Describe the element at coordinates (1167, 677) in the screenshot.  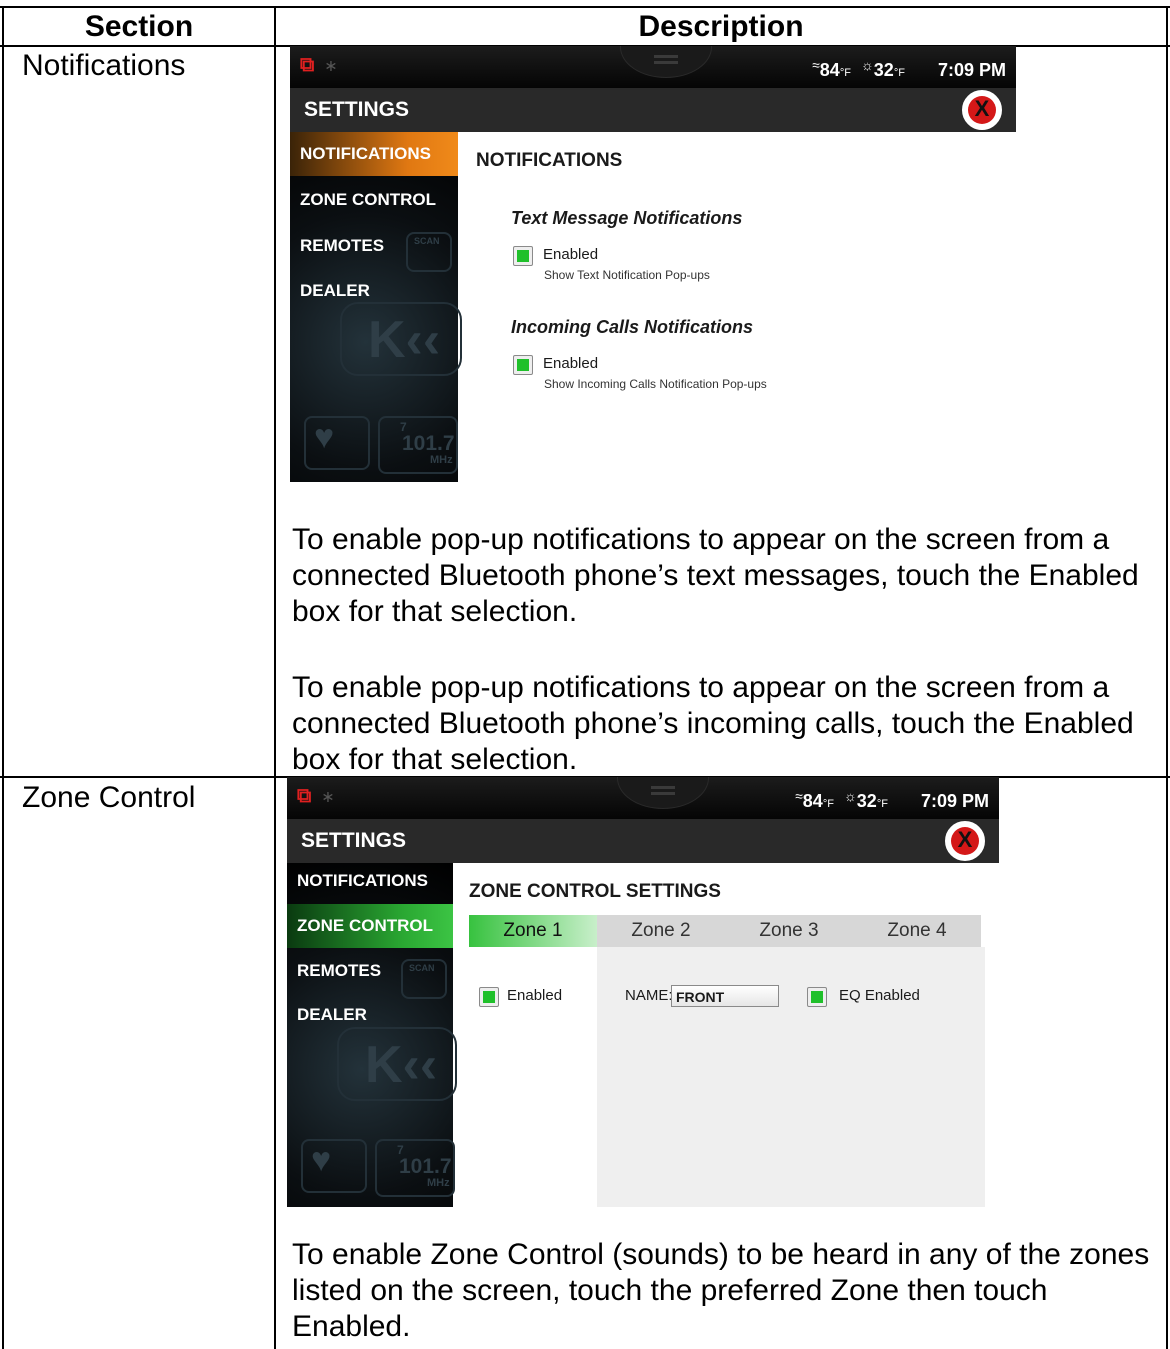
I see `table-right-border` at that location.